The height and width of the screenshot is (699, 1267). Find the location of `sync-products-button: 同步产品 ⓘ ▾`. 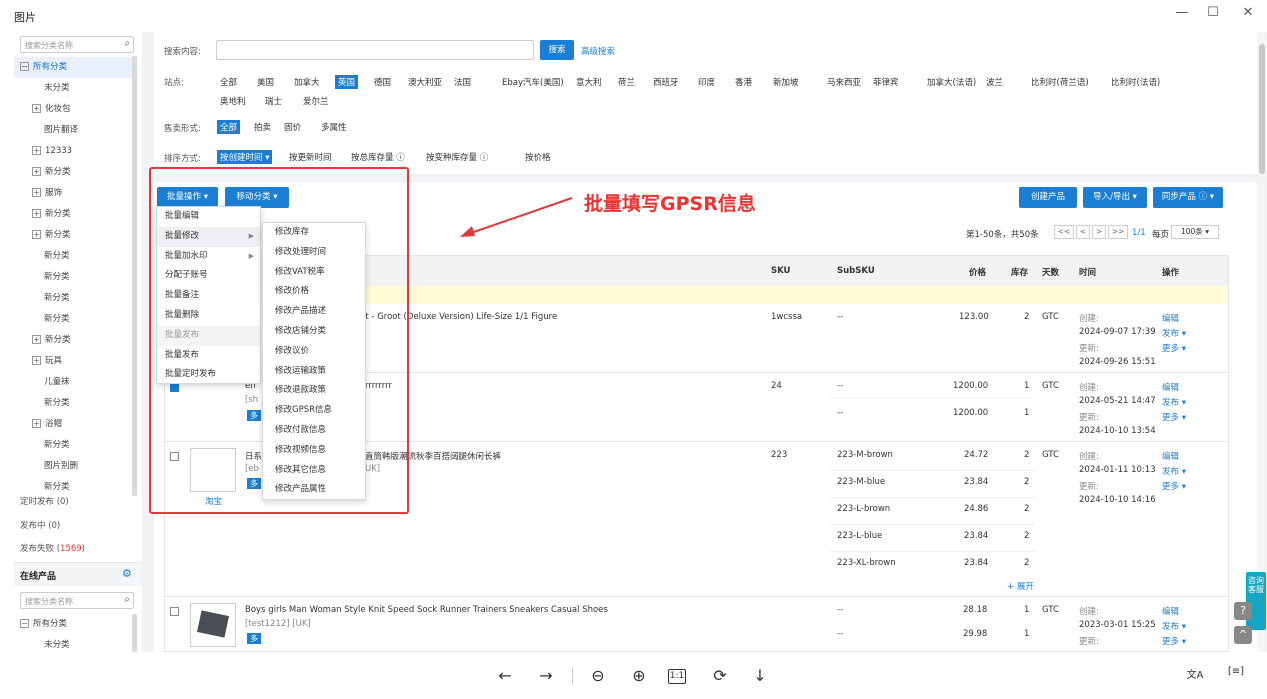

sync-products-button: 同步产品 ⓘ ▾ is located at coordinates (1188, 197).